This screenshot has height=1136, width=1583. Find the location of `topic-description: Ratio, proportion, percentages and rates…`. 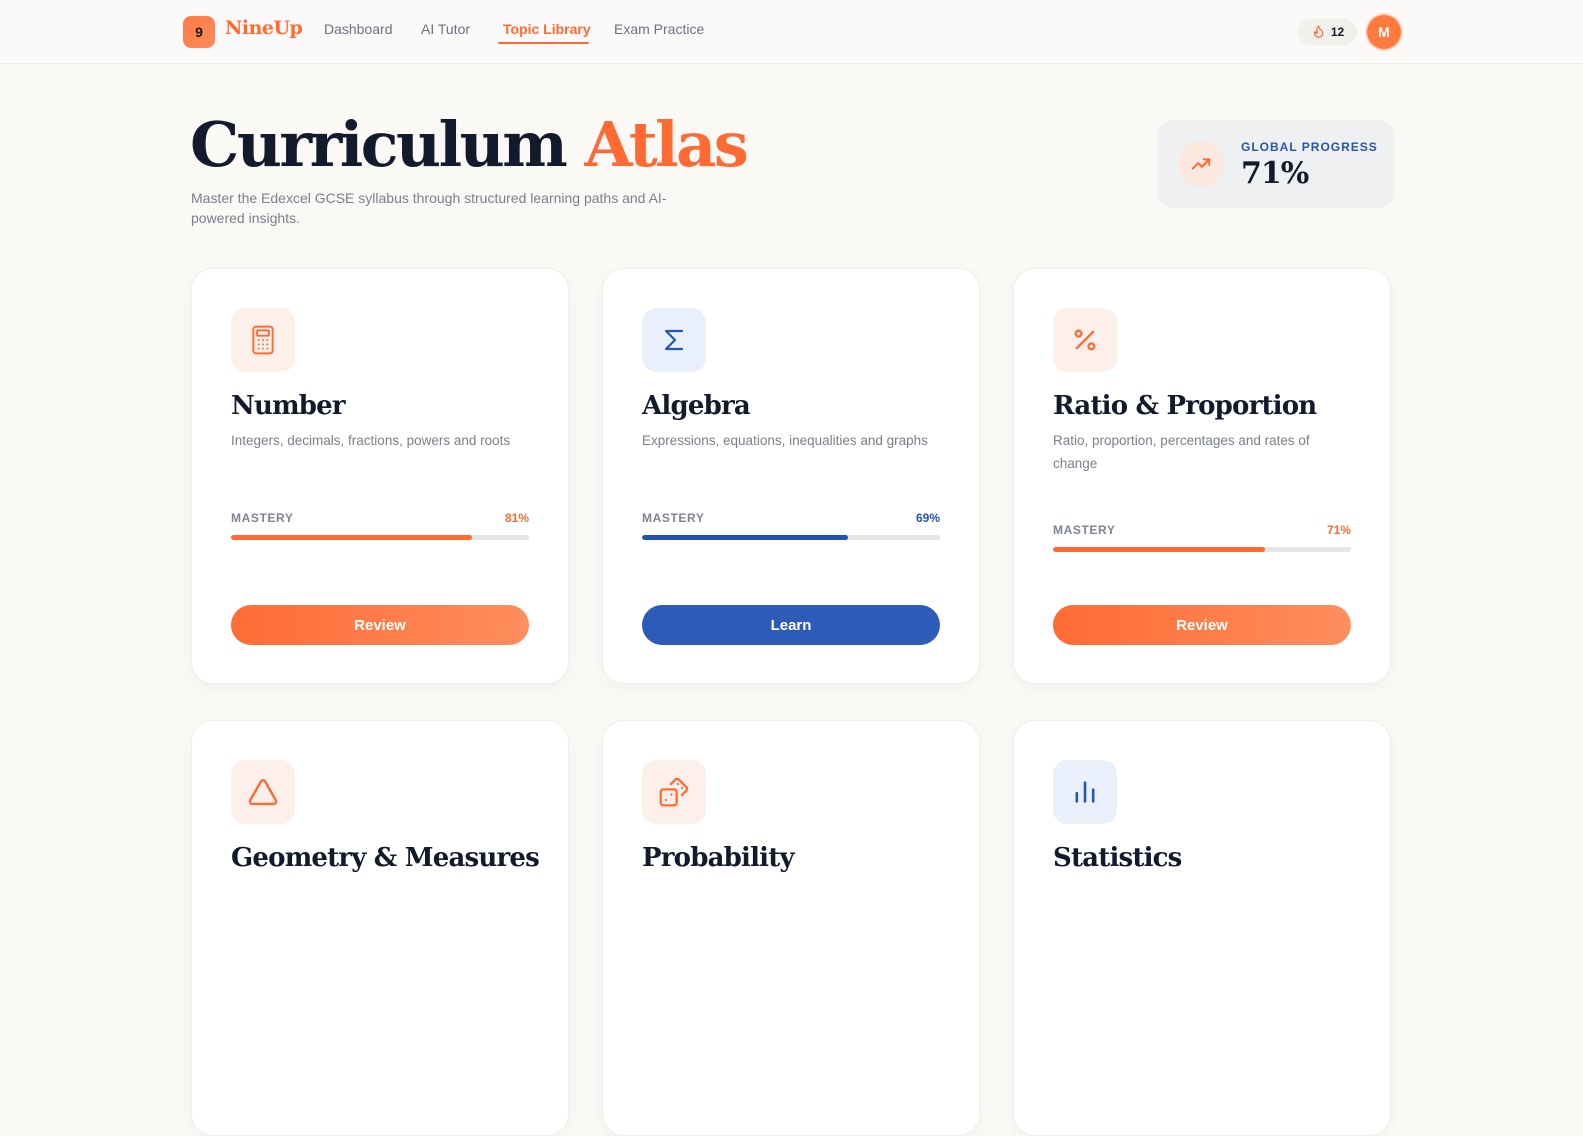

topic-description: Ratio, proportion, percentages and rates… is located at coordinates (1181, 452).